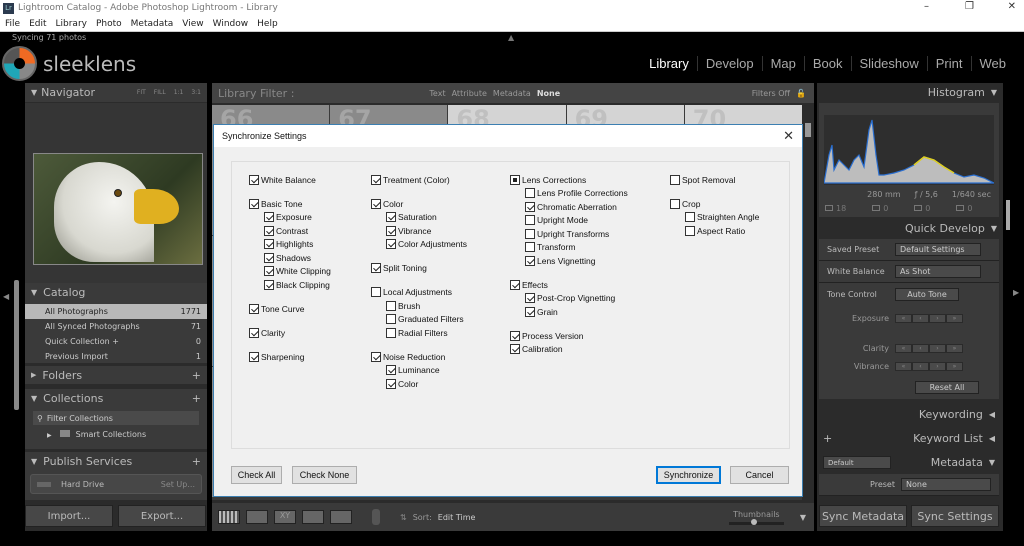 The width and height of the screenshot is (1024, 546). What do you see at coordinates (759, 475) in the screenshot?
I see `cancel-button: Cancel` at bounding box center [759, 475].